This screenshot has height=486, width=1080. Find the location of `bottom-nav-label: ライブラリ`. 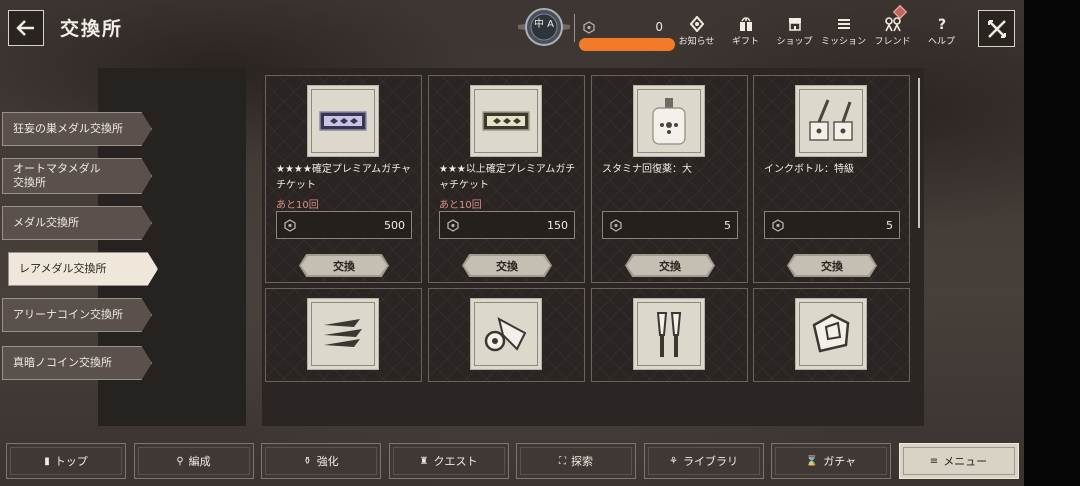

bottom-nav-label: ライブラリ is located at coordinates (710, 461).